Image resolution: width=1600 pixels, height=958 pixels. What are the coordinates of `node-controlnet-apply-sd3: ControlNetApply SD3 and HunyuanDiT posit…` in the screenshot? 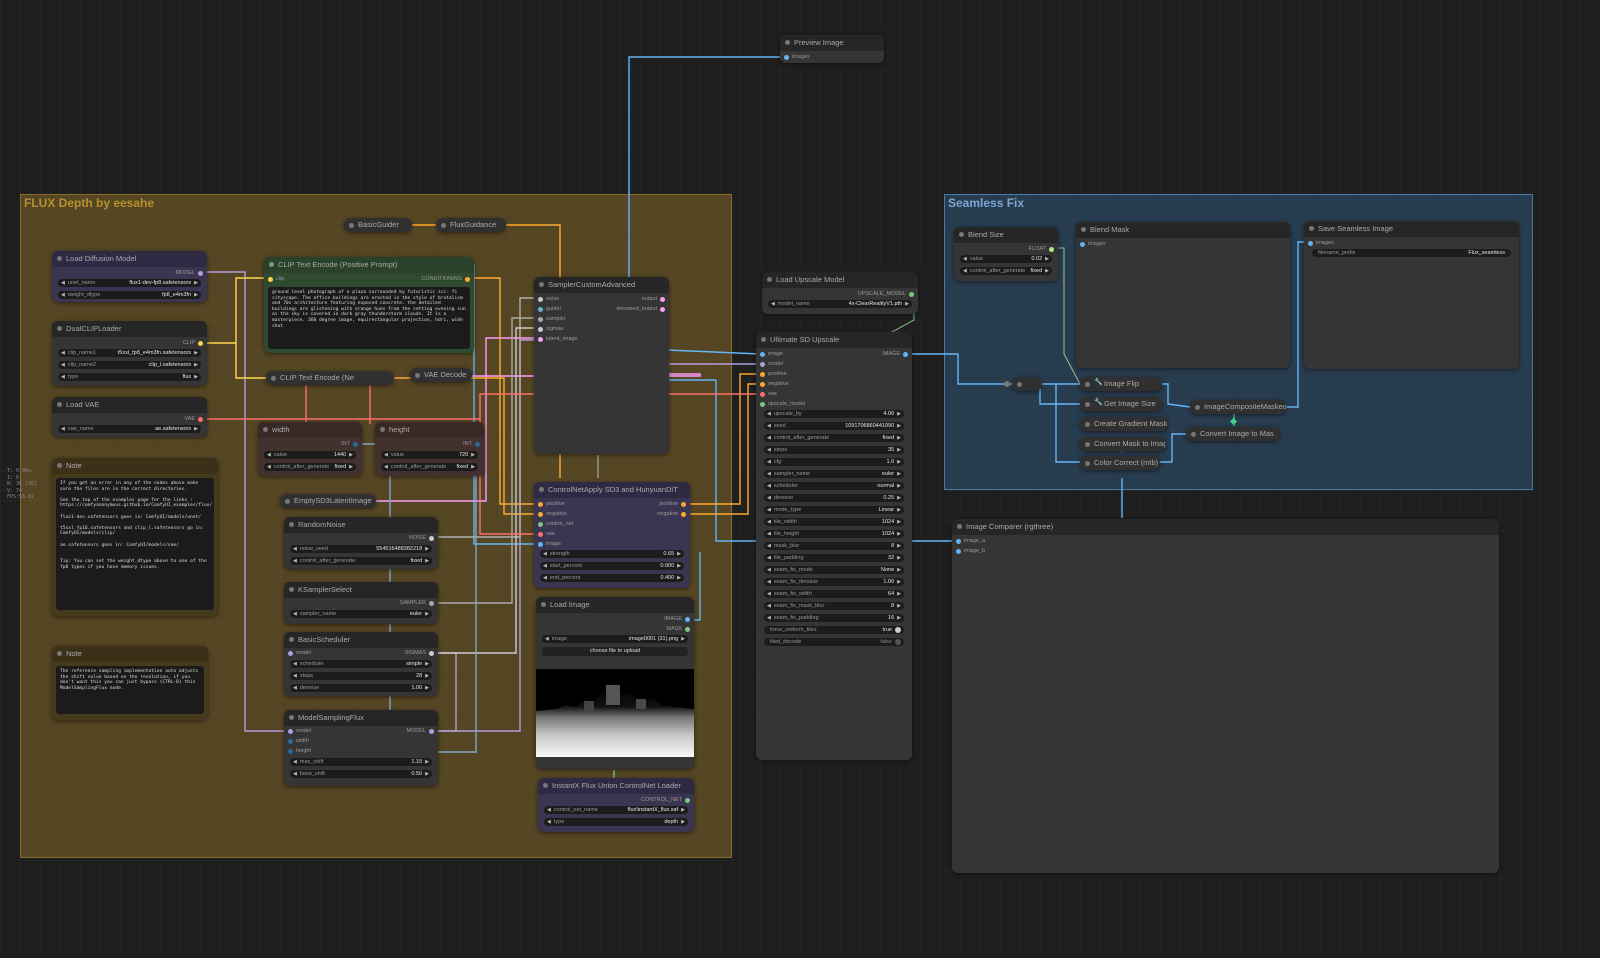 It's located at (612, 535).